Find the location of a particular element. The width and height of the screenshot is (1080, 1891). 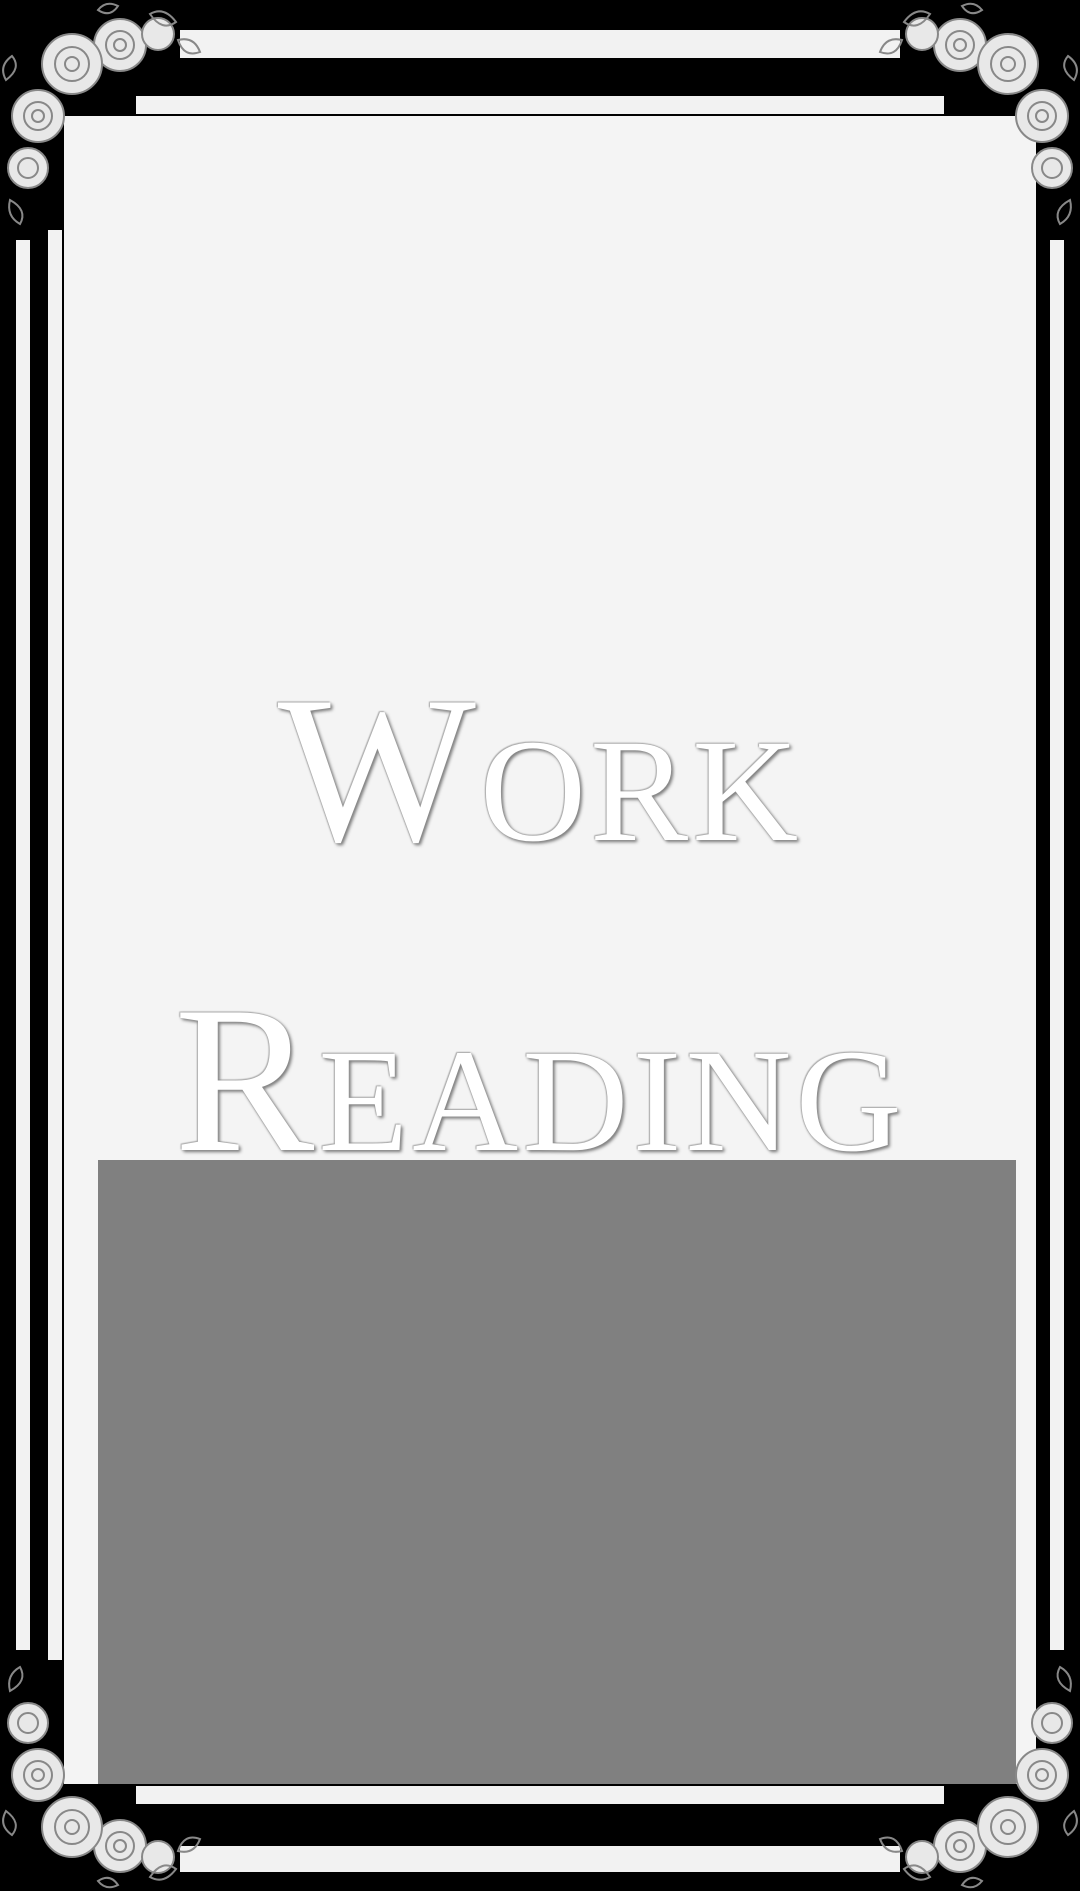

frame-right-line is located at coordinates (1057, 945).